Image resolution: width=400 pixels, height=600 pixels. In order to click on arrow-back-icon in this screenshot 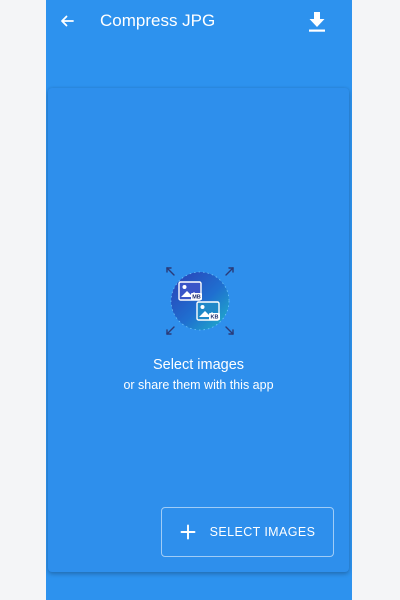, I will do `click(67, 21)`.